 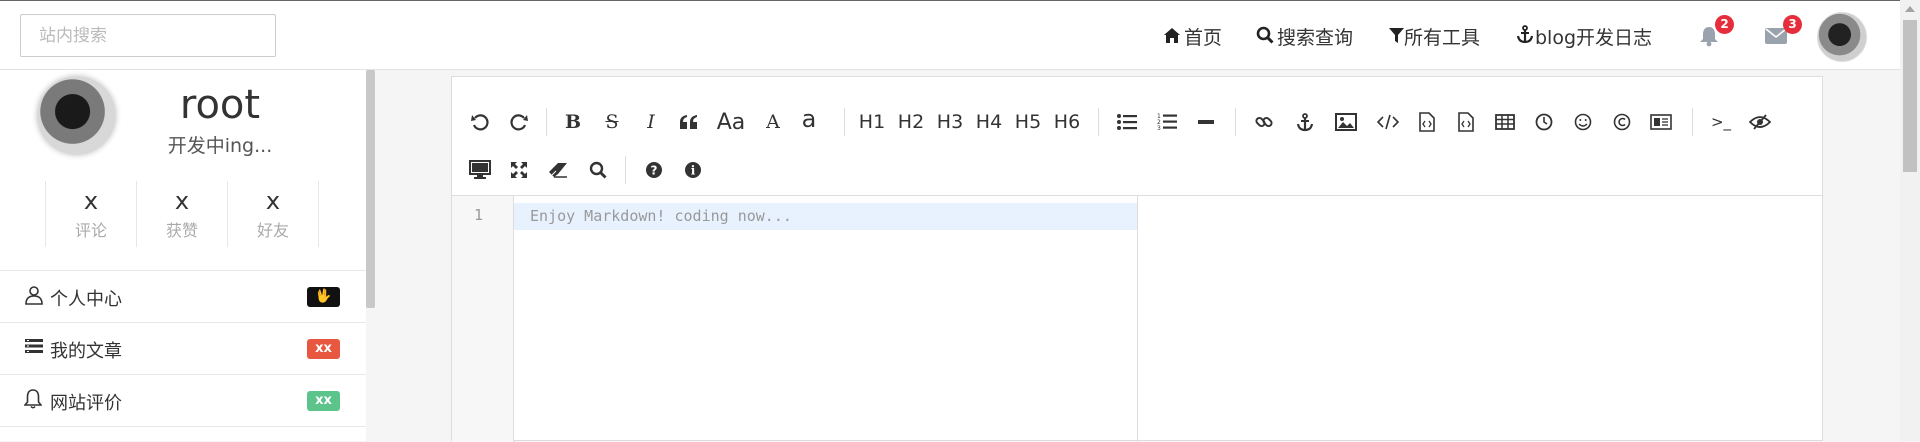 I want to click on envelope-icon, so click(x=1776, y=38).